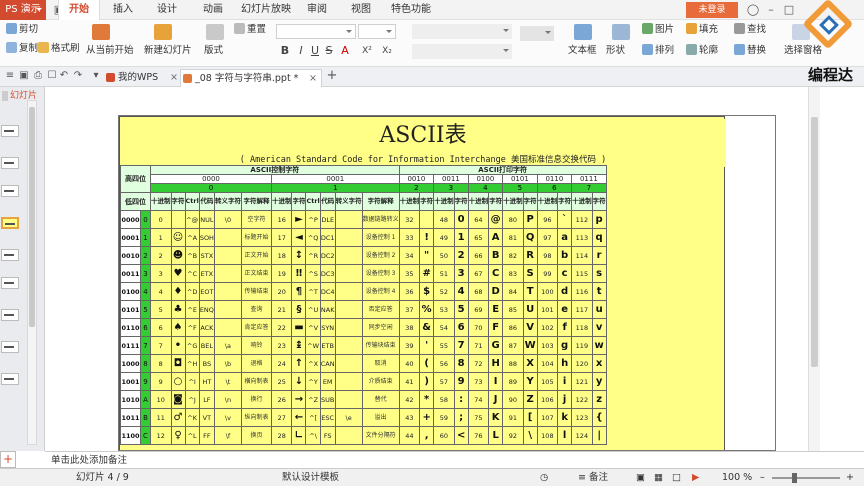  What do you see at coordinates (213, 10) in the screenshot?
I see `tab-animation: 动画` at bounding box center [213, 10].